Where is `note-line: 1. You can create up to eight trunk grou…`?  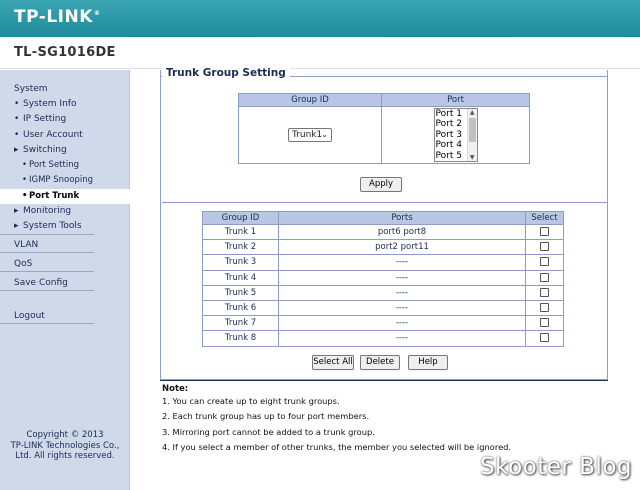
note-line: 1. You can create up to eight trunk grou… is located at coordinates (251, 401).